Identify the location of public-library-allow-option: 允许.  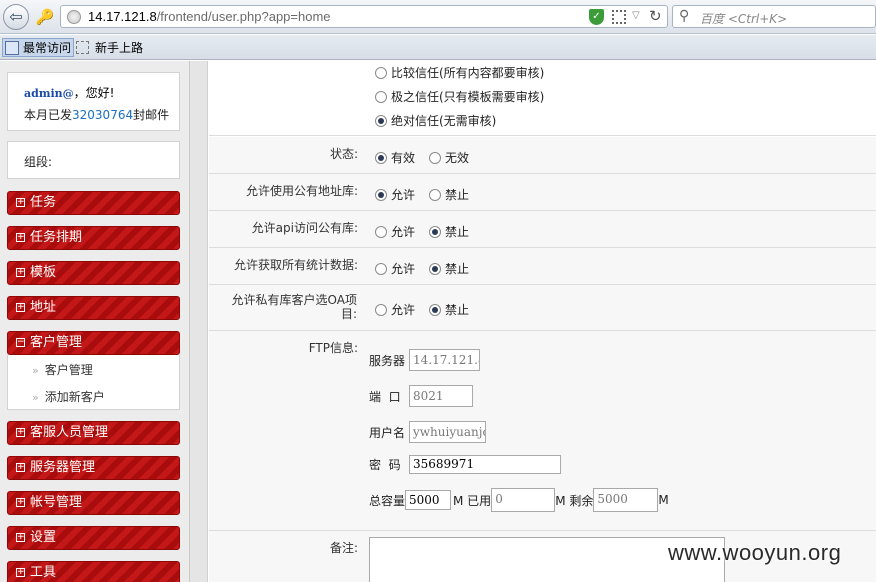
(395, 194).